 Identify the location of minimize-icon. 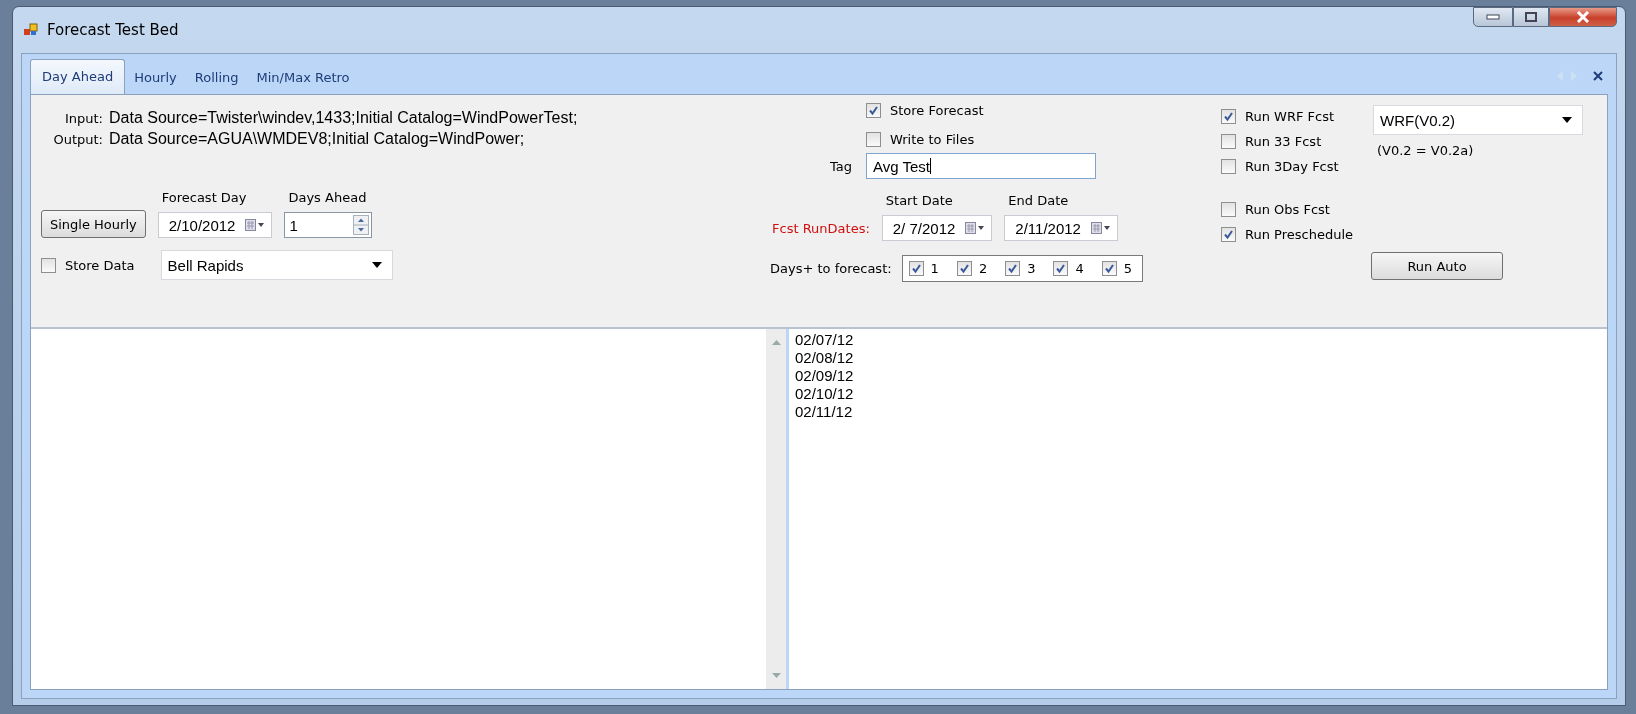
(1493, 17).